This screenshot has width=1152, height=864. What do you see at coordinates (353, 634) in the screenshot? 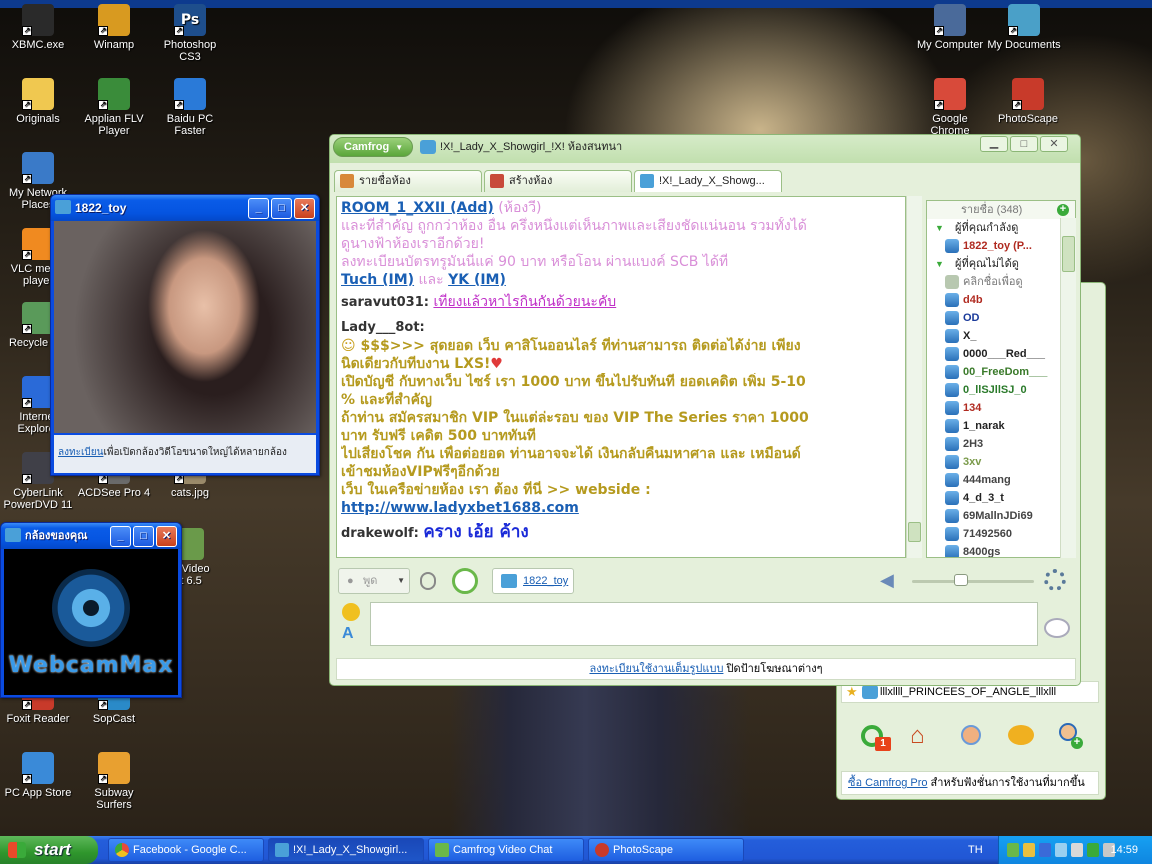
I see `font-button: A` at bounding box center [353, 634].